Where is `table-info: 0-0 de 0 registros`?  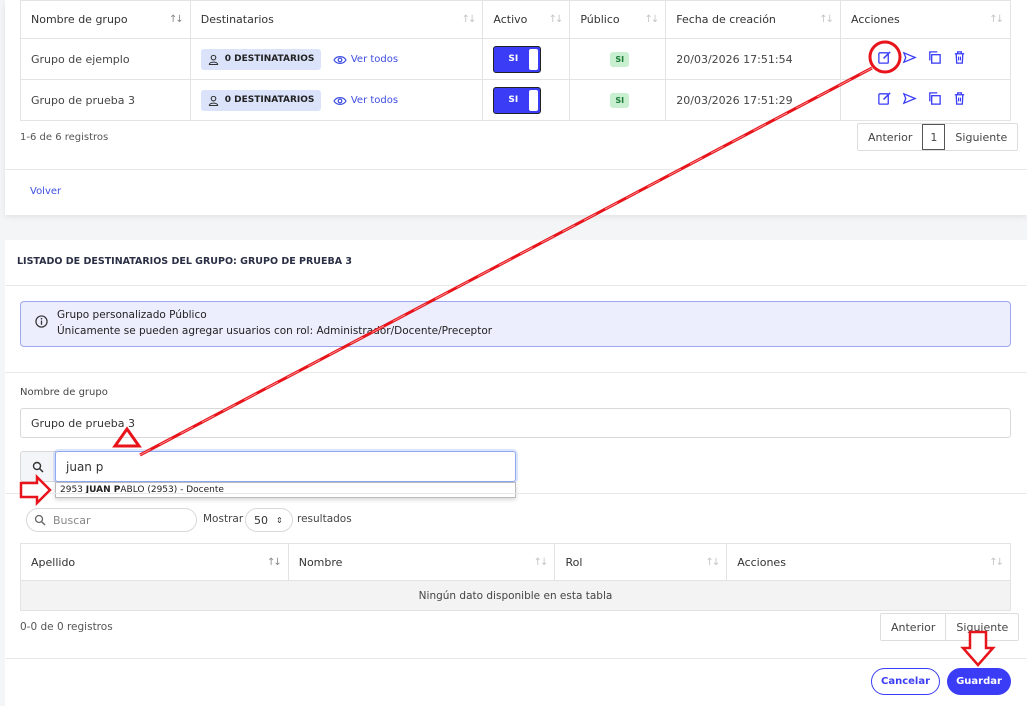
table-info: 0-0 de 0 registros is located at coordinates (66, 627).